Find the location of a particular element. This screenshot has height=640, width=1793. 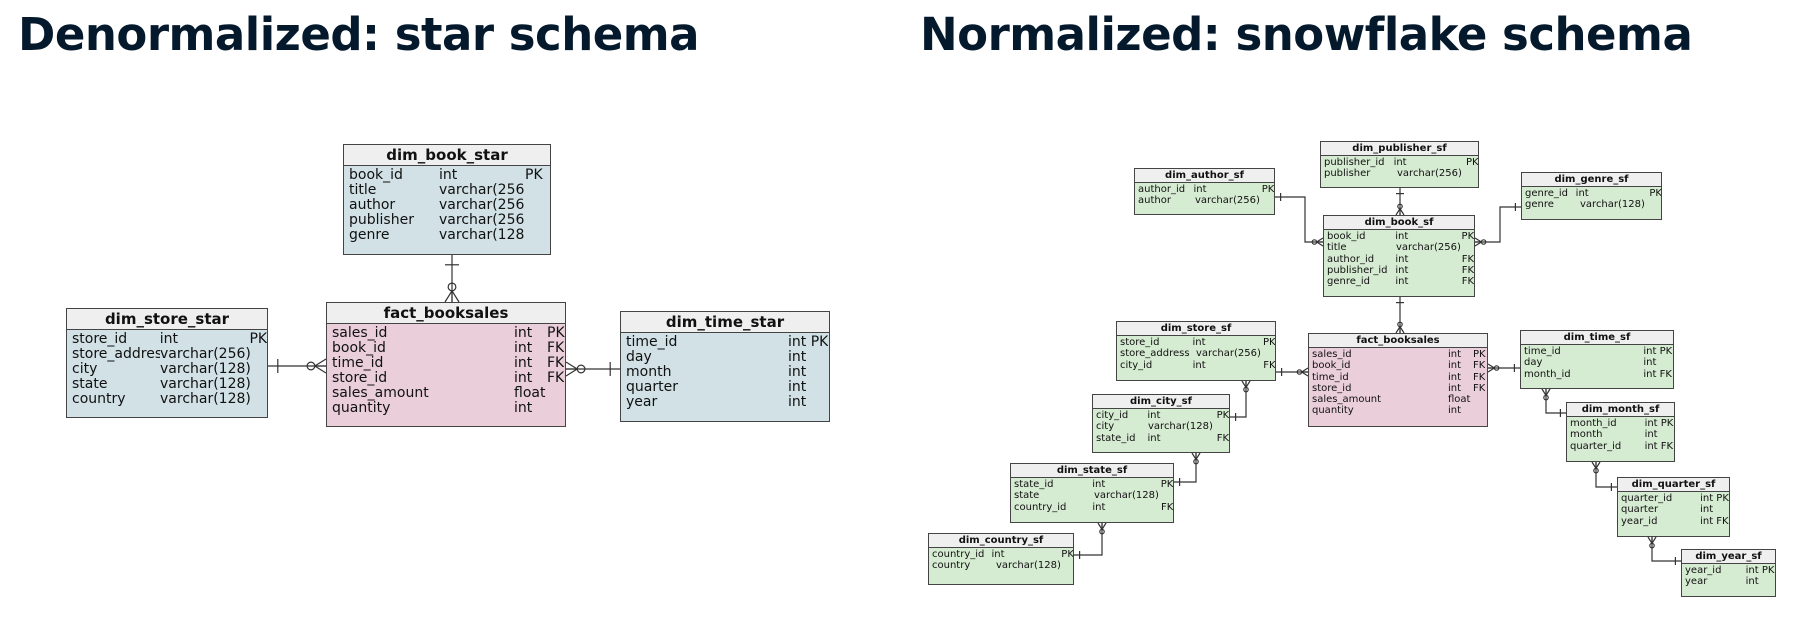

column-row: store_id int PK is located at coordinates (1197, 342).